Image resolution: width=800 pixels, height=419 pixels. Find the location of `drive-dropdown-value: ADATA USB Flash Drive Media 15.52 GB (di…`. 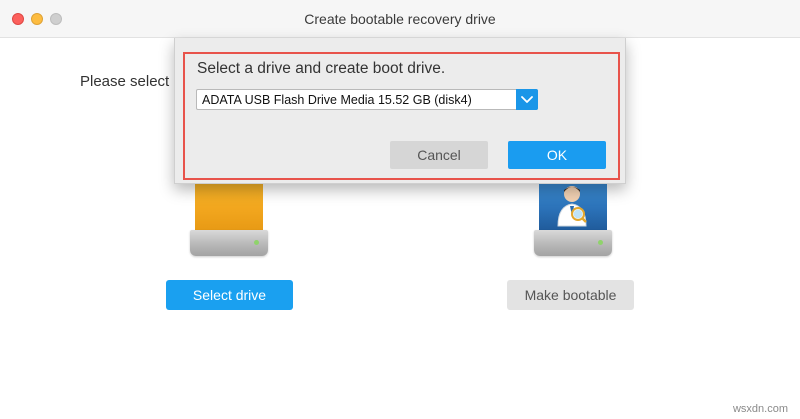

drive-dropdown-value: ADATA USB Flash Drive Media 15.52 GB (di… is located at coordinates (337, 100).